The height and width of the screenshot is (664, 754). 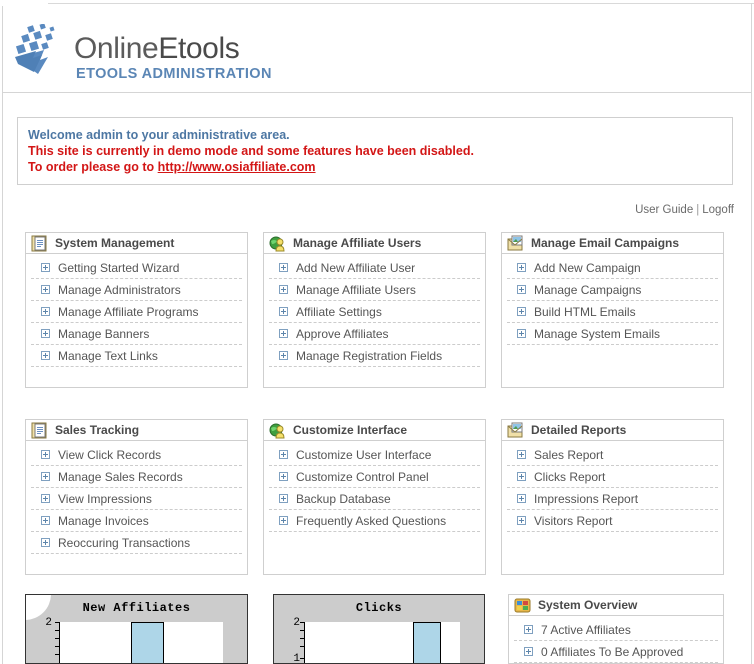 I want to click on panel-header: Sales Tracking, so click(x=136, y=430).